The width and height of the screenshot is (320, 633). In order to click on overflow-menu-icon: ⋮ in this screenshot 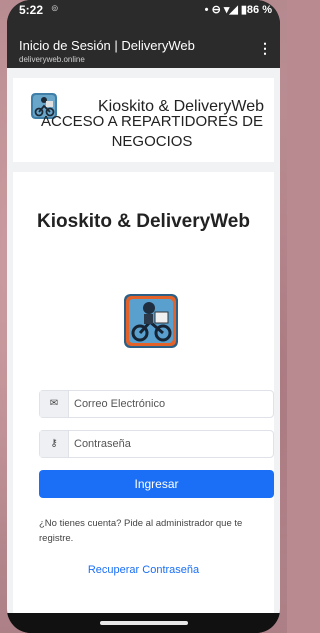, I will do `click(265, 48)`.